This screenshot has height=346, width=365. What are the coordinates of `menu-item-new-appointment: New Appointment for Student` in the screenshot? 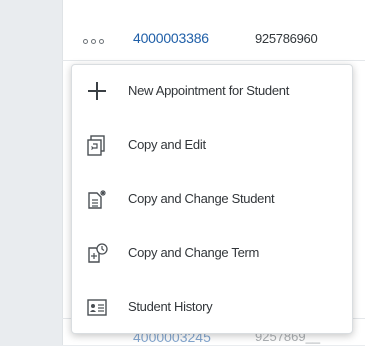 It's located at (212, 92).